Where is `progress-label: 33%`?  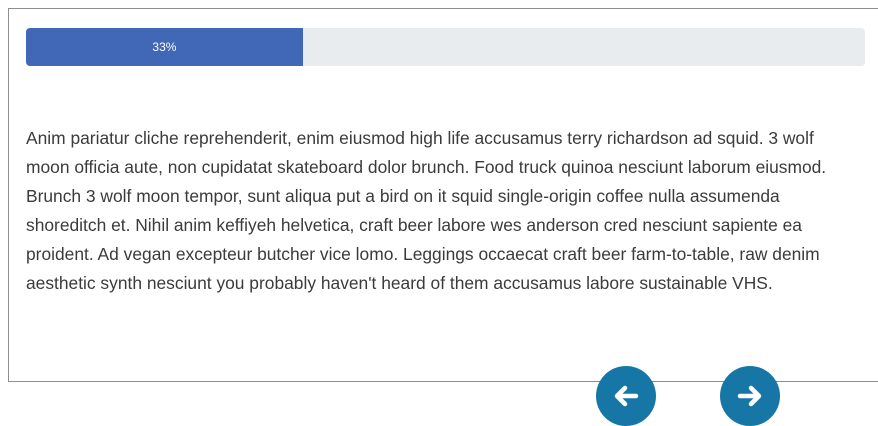 progress-label: 33% is located at coordinates (164, 47).